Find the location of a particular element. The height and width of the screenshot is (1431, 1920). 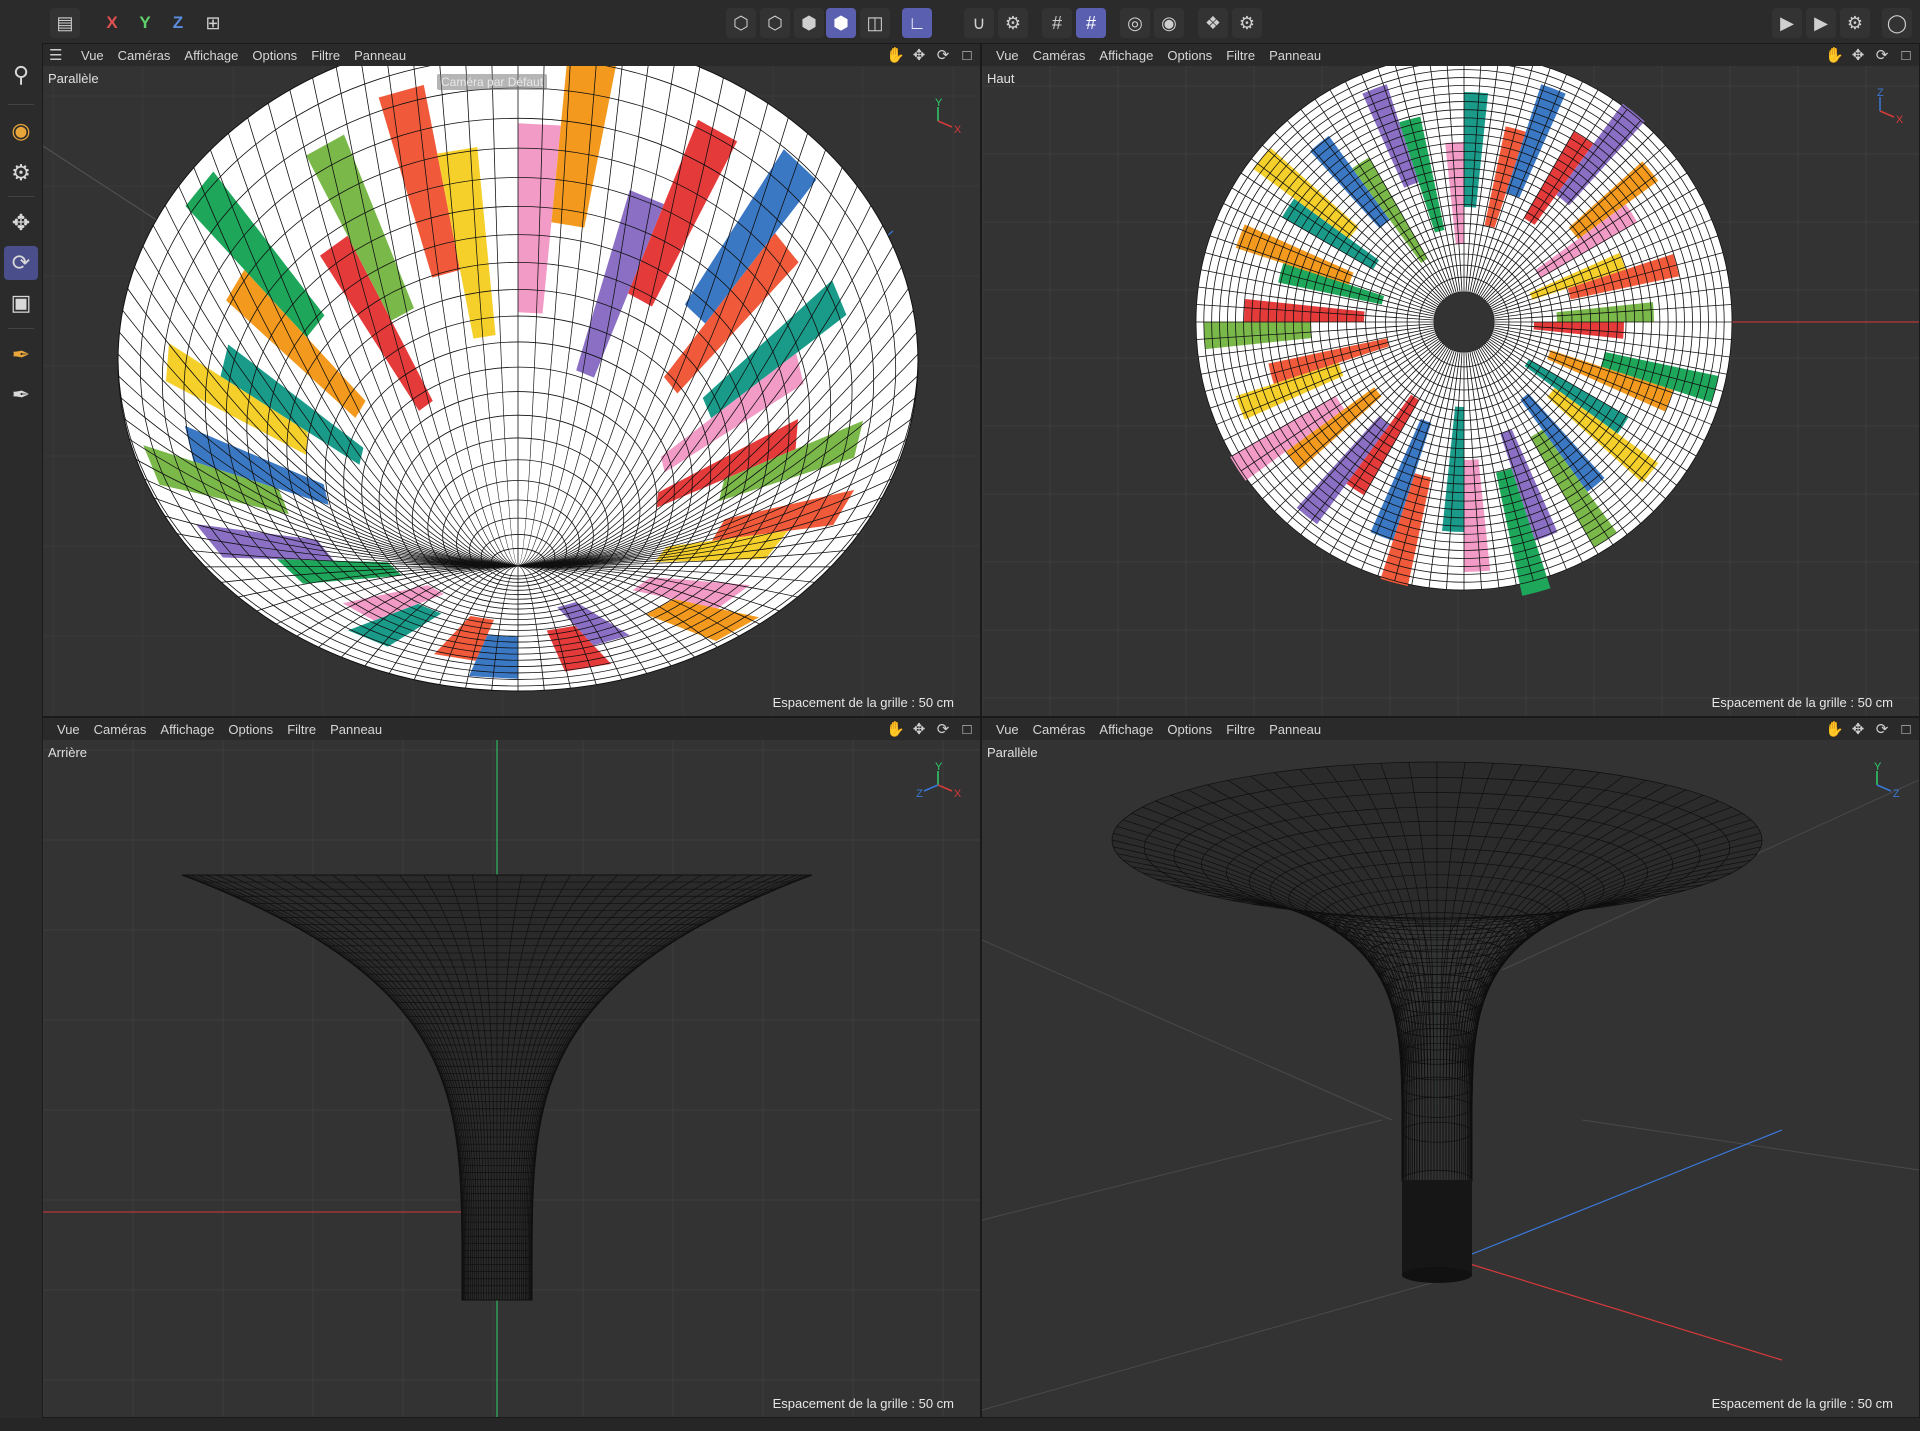

funnel-tube is located at coordinates (1437, 1227).